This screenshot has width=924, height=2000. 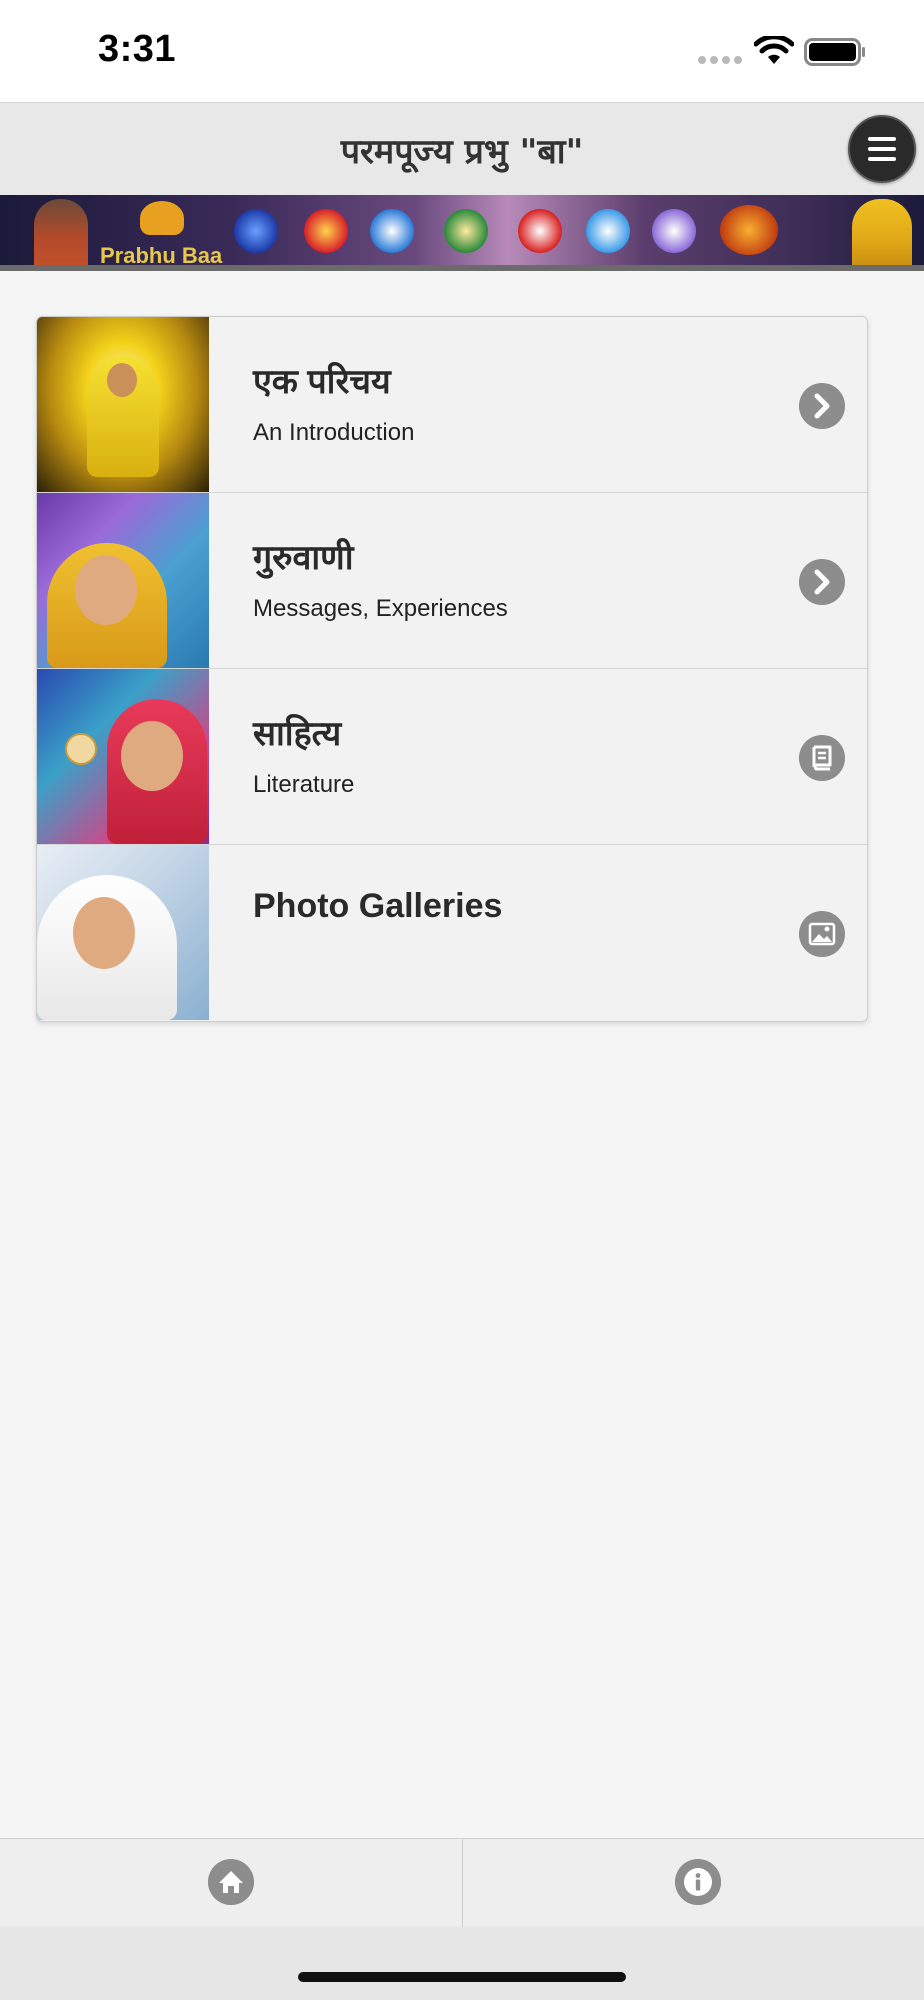 What do you see at coordinates (61, 234) in the screenshot?
I see `banner-figure-left` at bounding box center [61, 234].